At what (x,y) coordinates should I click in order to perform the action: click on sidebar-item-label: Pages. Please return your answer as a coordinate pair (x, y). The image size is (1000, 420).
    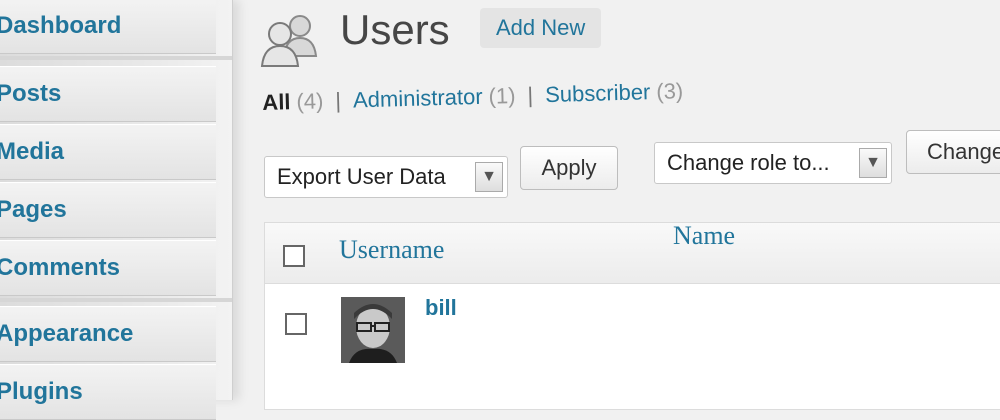
    Looking at the image, I should click on (33, 209).